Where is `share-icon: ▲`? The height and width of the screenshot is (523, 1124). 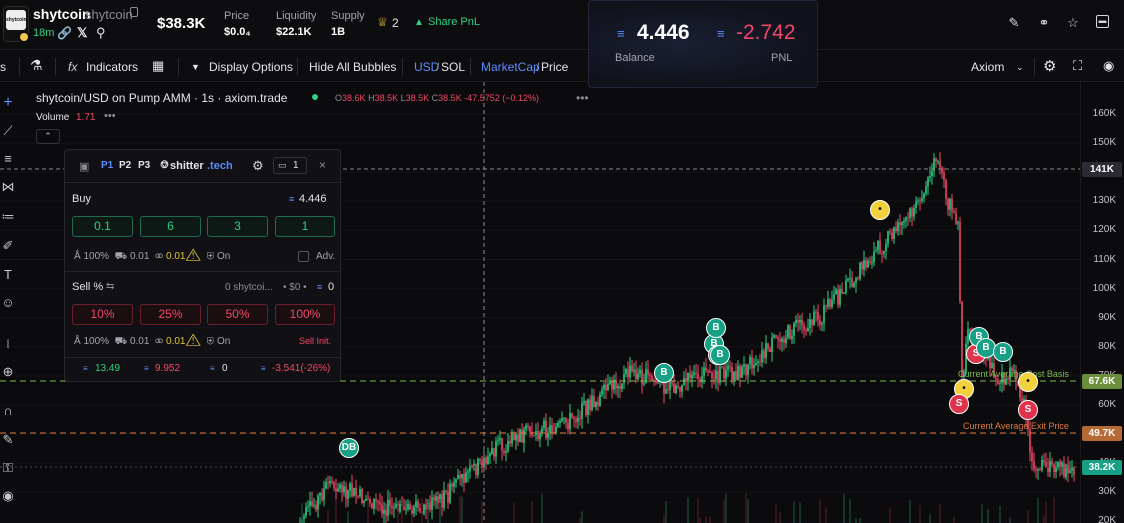 share-icon: ▲ is located at coordinates (419, 22).